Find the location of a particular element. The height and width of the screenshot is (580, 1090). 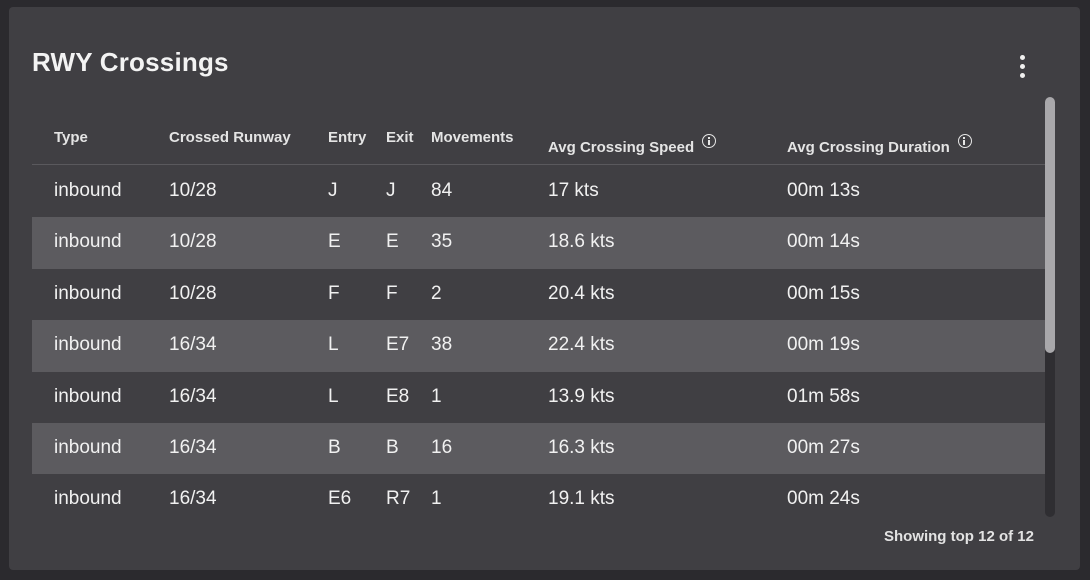

cell-speed: 18.6 kts is located at coordinates (581, 242).